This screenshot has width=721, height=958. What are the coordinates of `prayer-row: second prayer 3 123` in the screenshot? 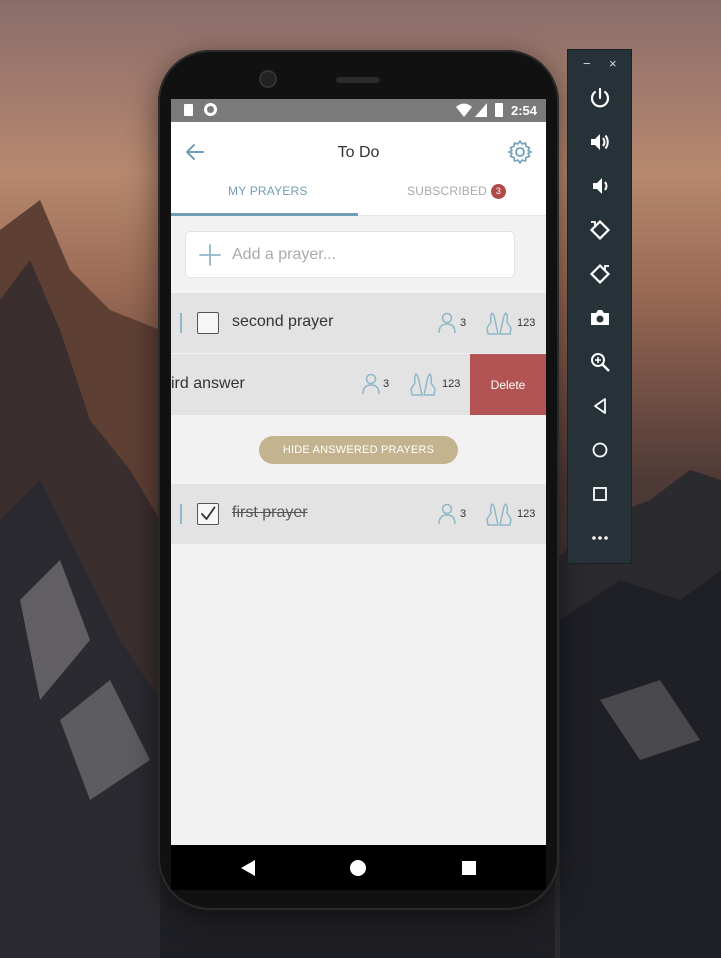 It's located at (358, 323).